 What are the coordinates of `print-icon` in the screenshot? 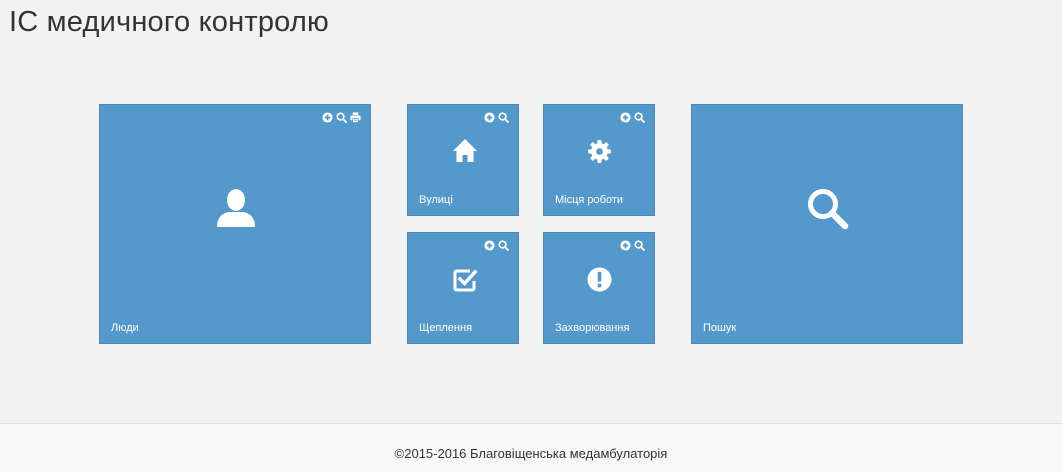 It's located at (355, 117).